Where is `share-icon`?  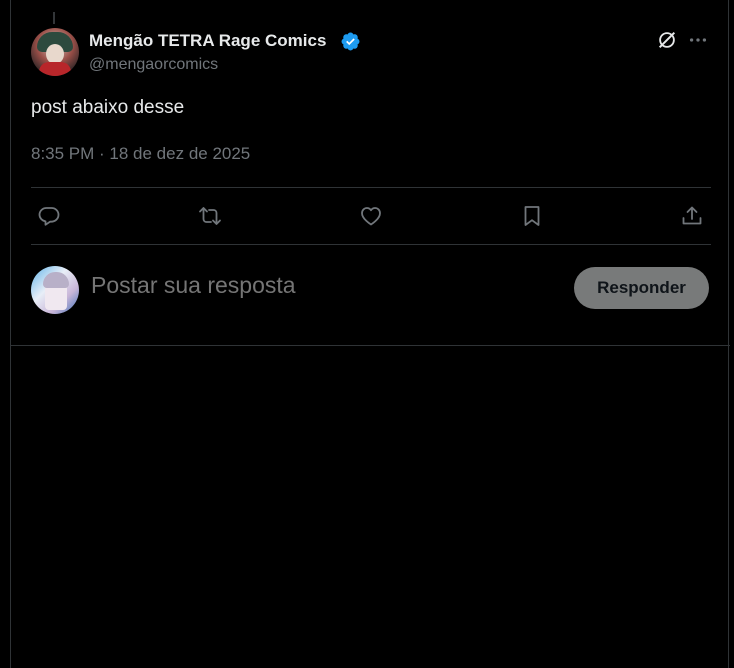
share-icon is located at coordinates (692, 216).